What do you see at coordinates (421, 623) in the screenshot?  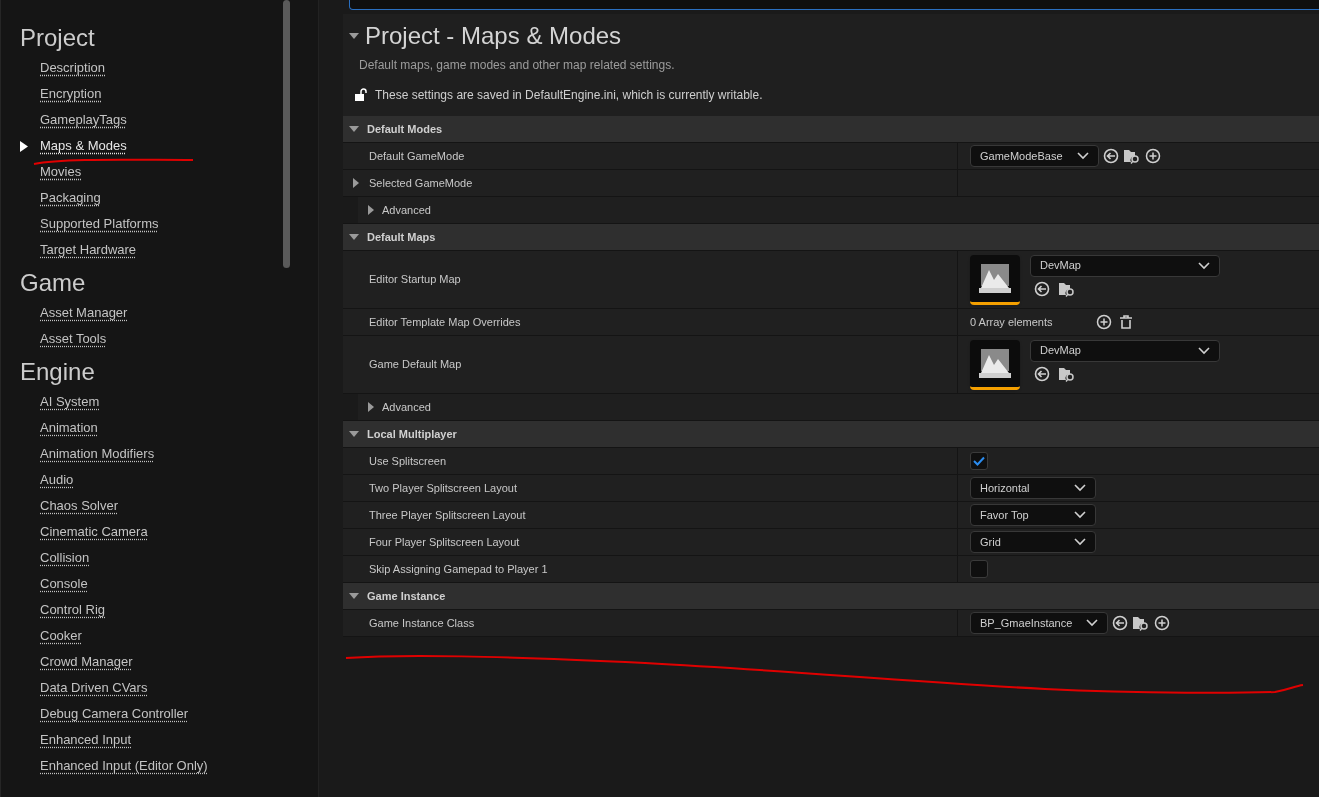 I see `property-label: Game Instance Class` at bounding box center [421, 623].